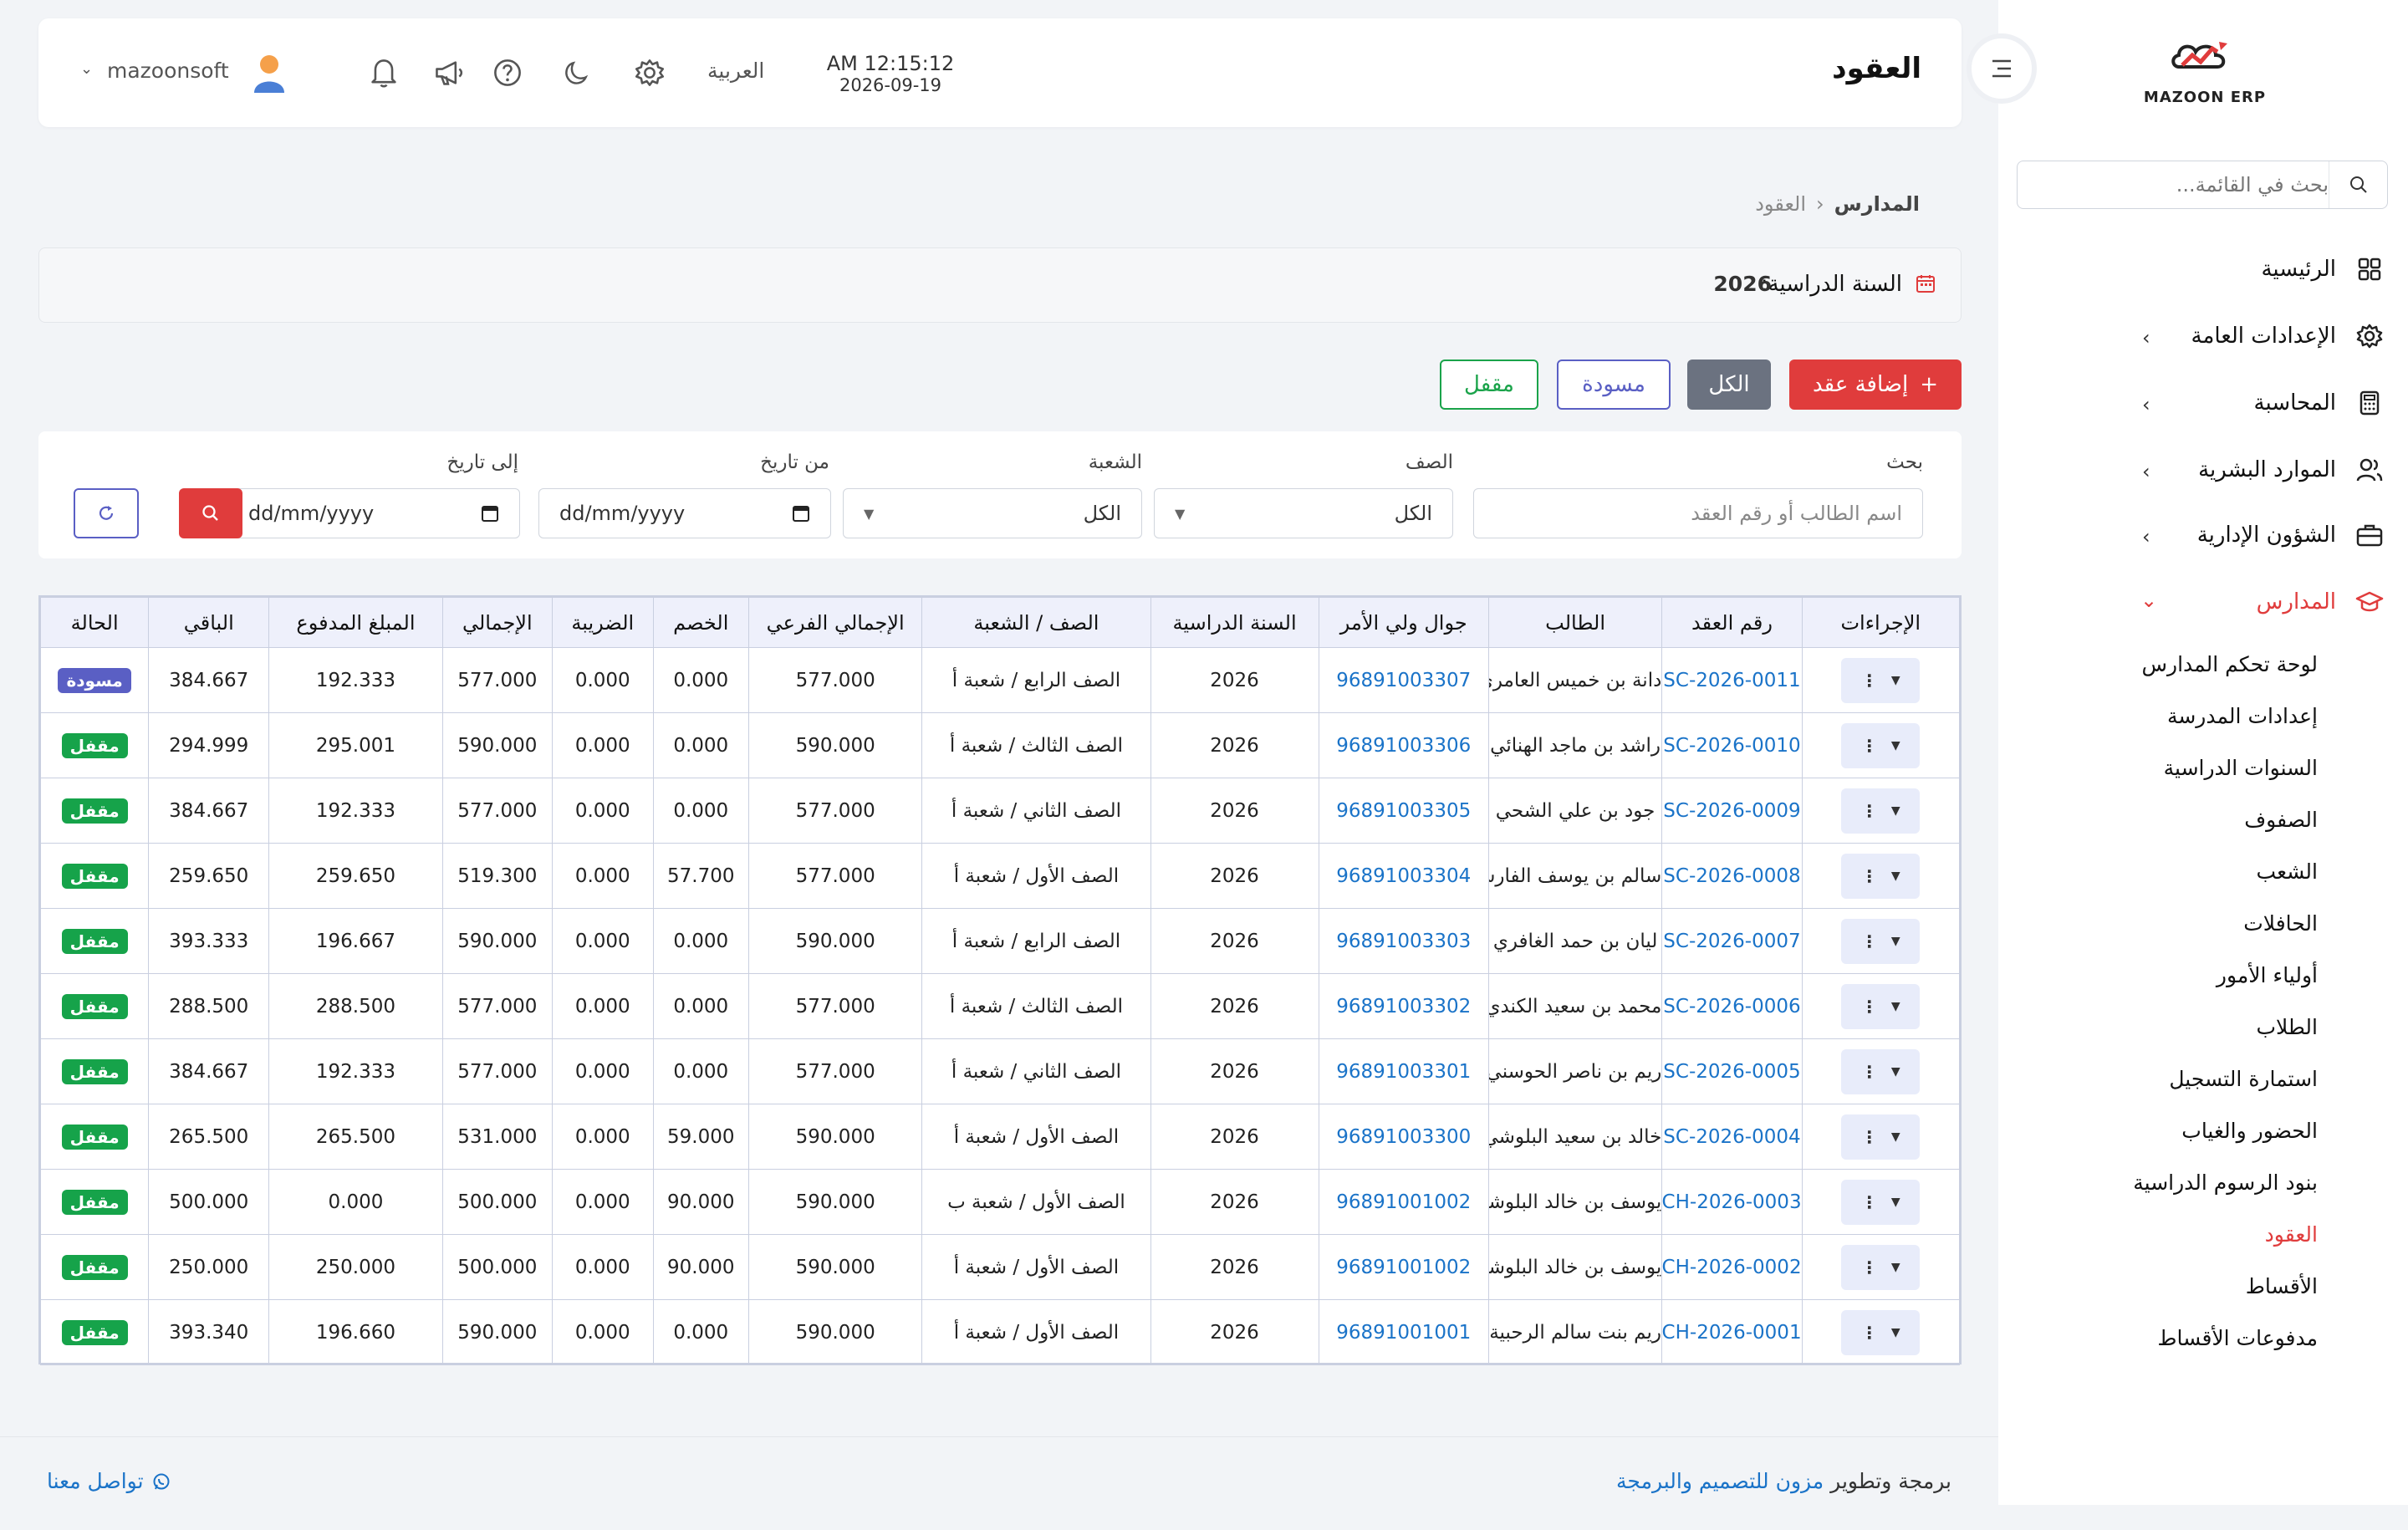 The width and height of the screenshot is (2408, 1530). I want to click on username: mazoonsoft, so click(168, 71).